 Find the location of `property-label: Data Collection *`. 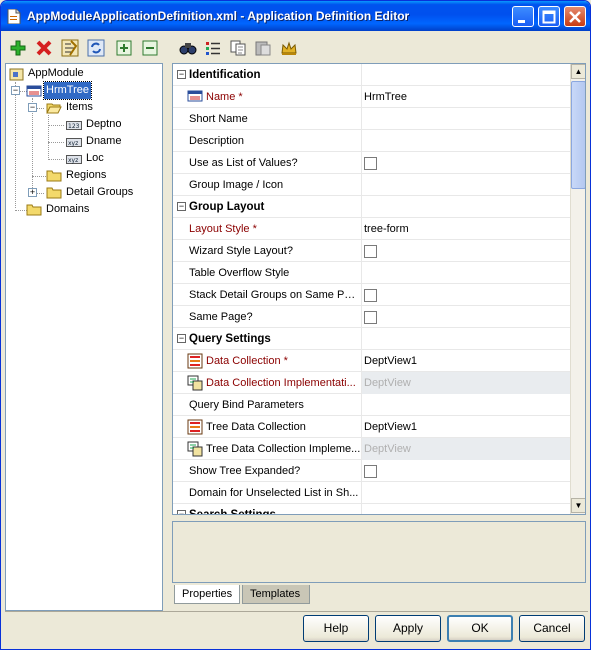

property-label: Data Collection * is located at coordinates (267, 361).